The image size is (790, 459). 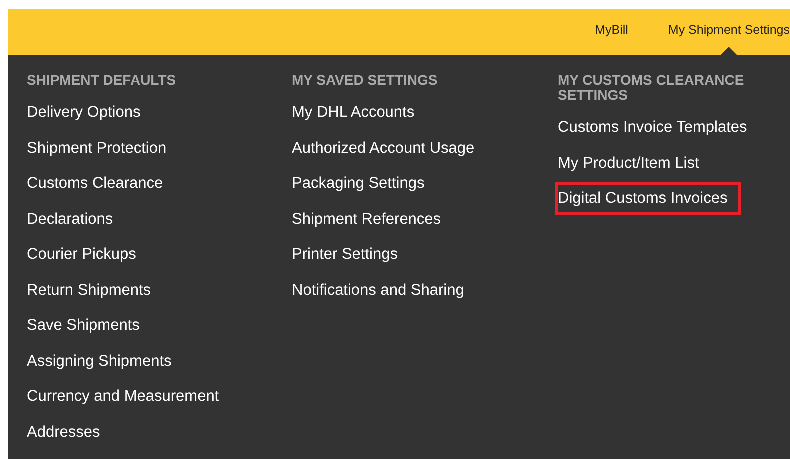 I want to click on menu-link: Customs Invoice Templates, so click(x=657, y=127).